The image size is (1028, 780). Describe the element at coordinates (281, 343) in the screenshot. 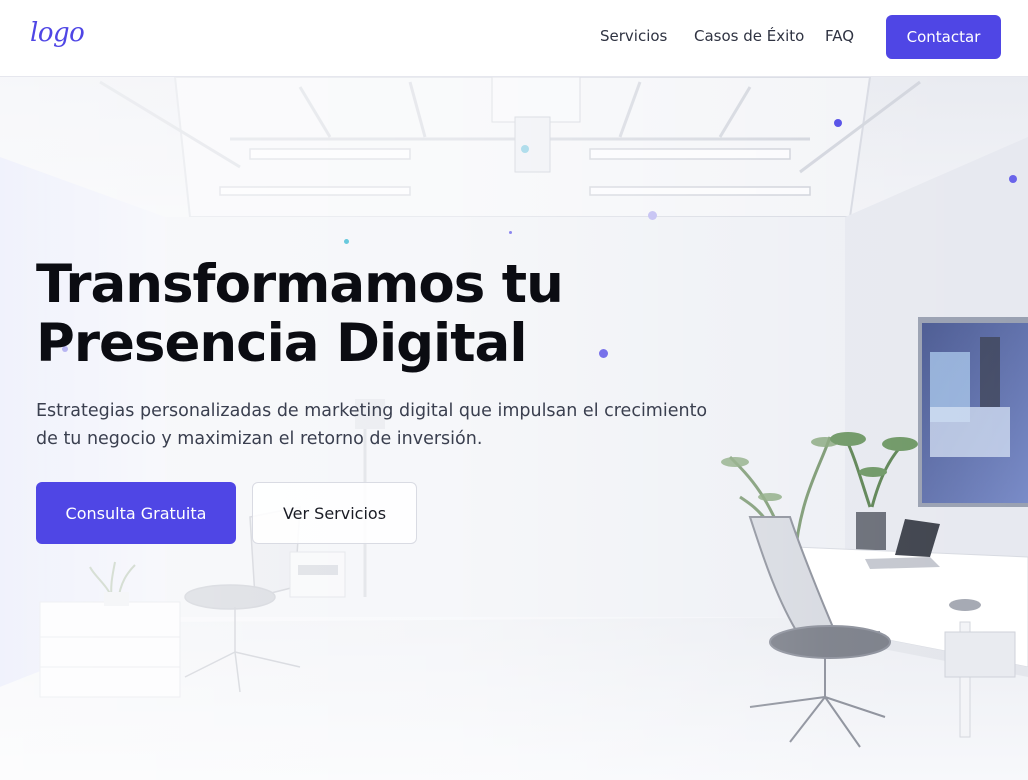

I see `hero-title-line-2: Presencia Digital` at that location.